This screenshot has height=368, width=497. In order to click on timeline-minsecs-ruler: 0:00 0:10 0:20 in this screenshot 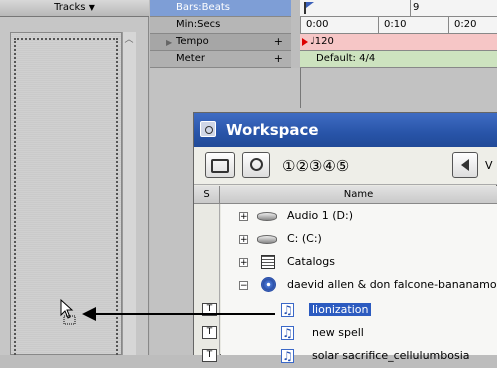, I will do `click(398, 25)`.